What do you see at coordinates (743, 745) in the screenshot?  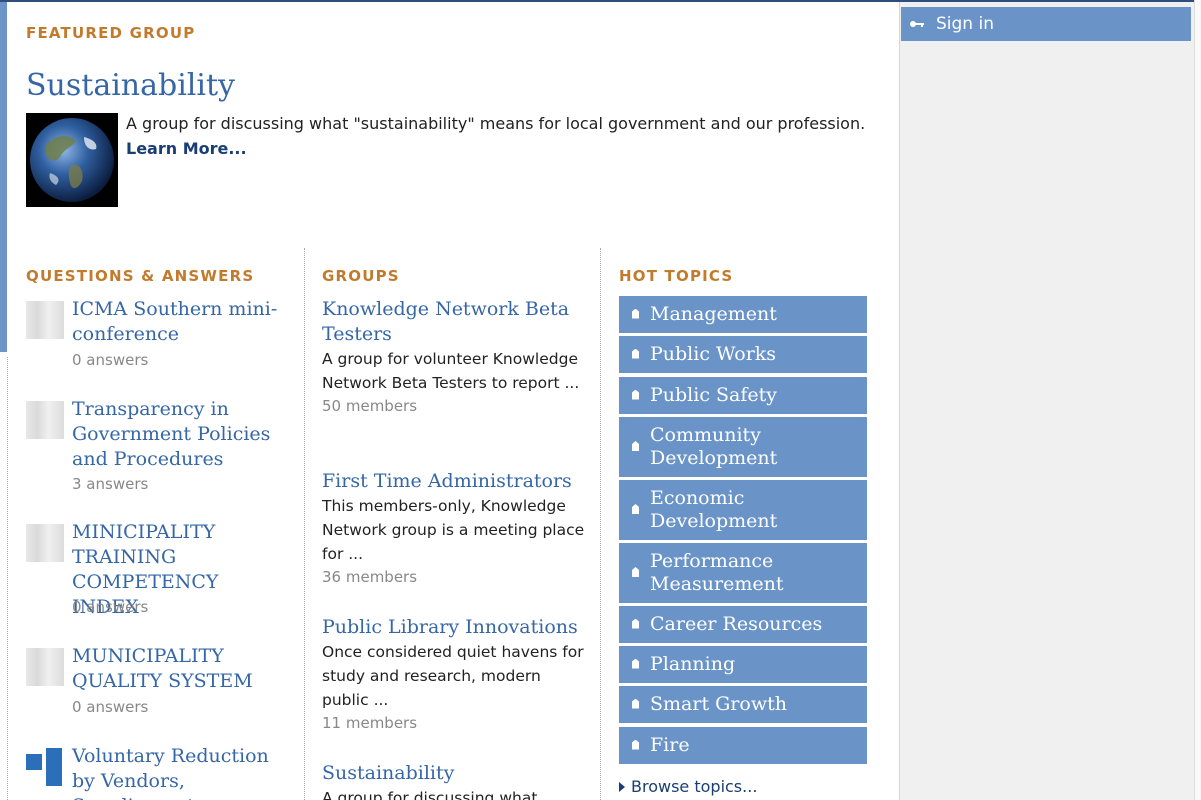 I see `topic-fire: Fire` at bounding box center [743, 745].